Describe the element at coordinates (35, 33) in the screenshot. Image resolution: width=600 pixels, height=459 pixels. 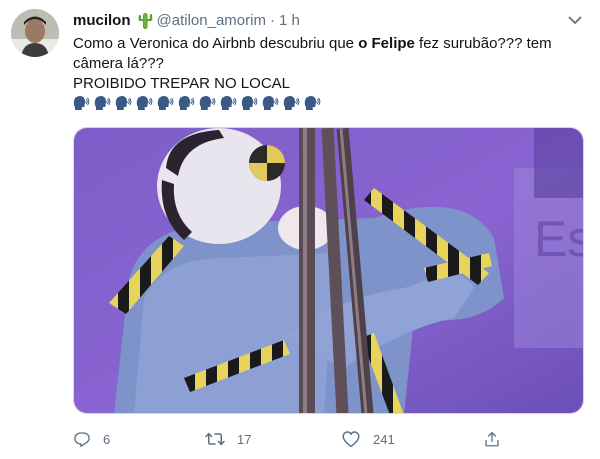
I see `avatar` at that location.